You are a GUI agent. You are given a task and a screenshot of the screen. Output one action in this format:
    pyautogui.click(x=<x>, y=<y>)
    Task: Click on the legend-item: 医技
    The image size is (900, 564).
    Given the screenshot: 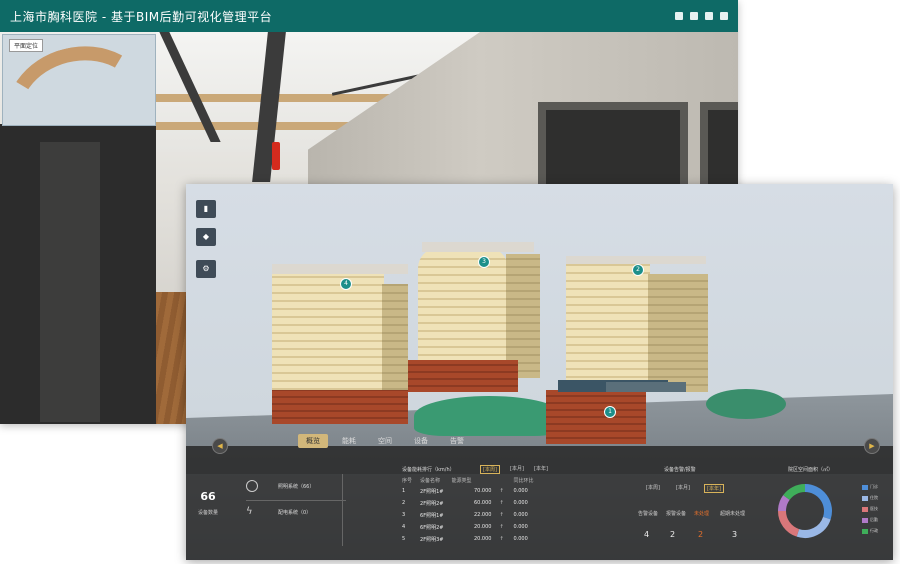 What is the action you would take?
    pyautogui.click(x=870, y=509)
    